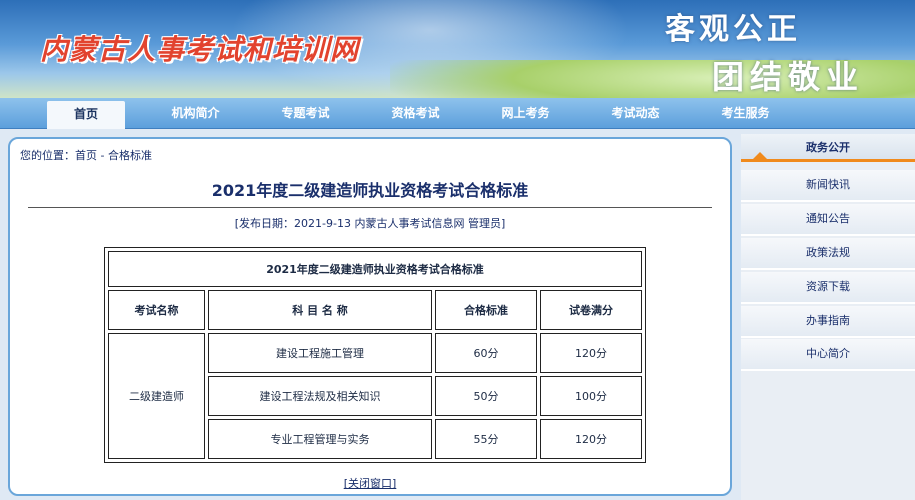 The height and width of the screenshot is (500, 915). What do you see at coordinates (828, 220) in the screenshot?
I see `sidebar-item-notices: 通知公告` at bounding box center [828, 220].